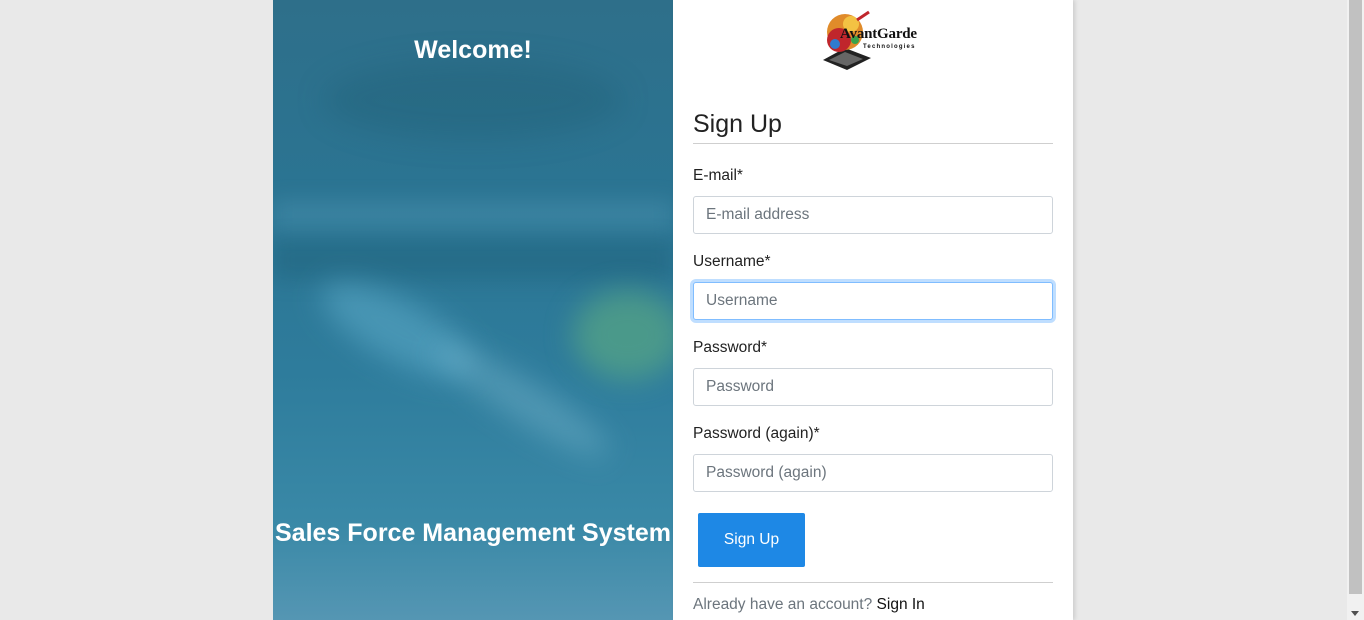 The image size is (1364, 620). I want to click on page-scrollbar, so click(1355, 310).